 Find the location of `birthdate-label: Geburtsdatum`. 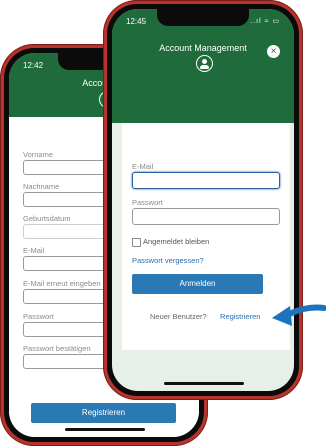

birthdate-label: Geburtsdatum is located at coordinates (47, 218).